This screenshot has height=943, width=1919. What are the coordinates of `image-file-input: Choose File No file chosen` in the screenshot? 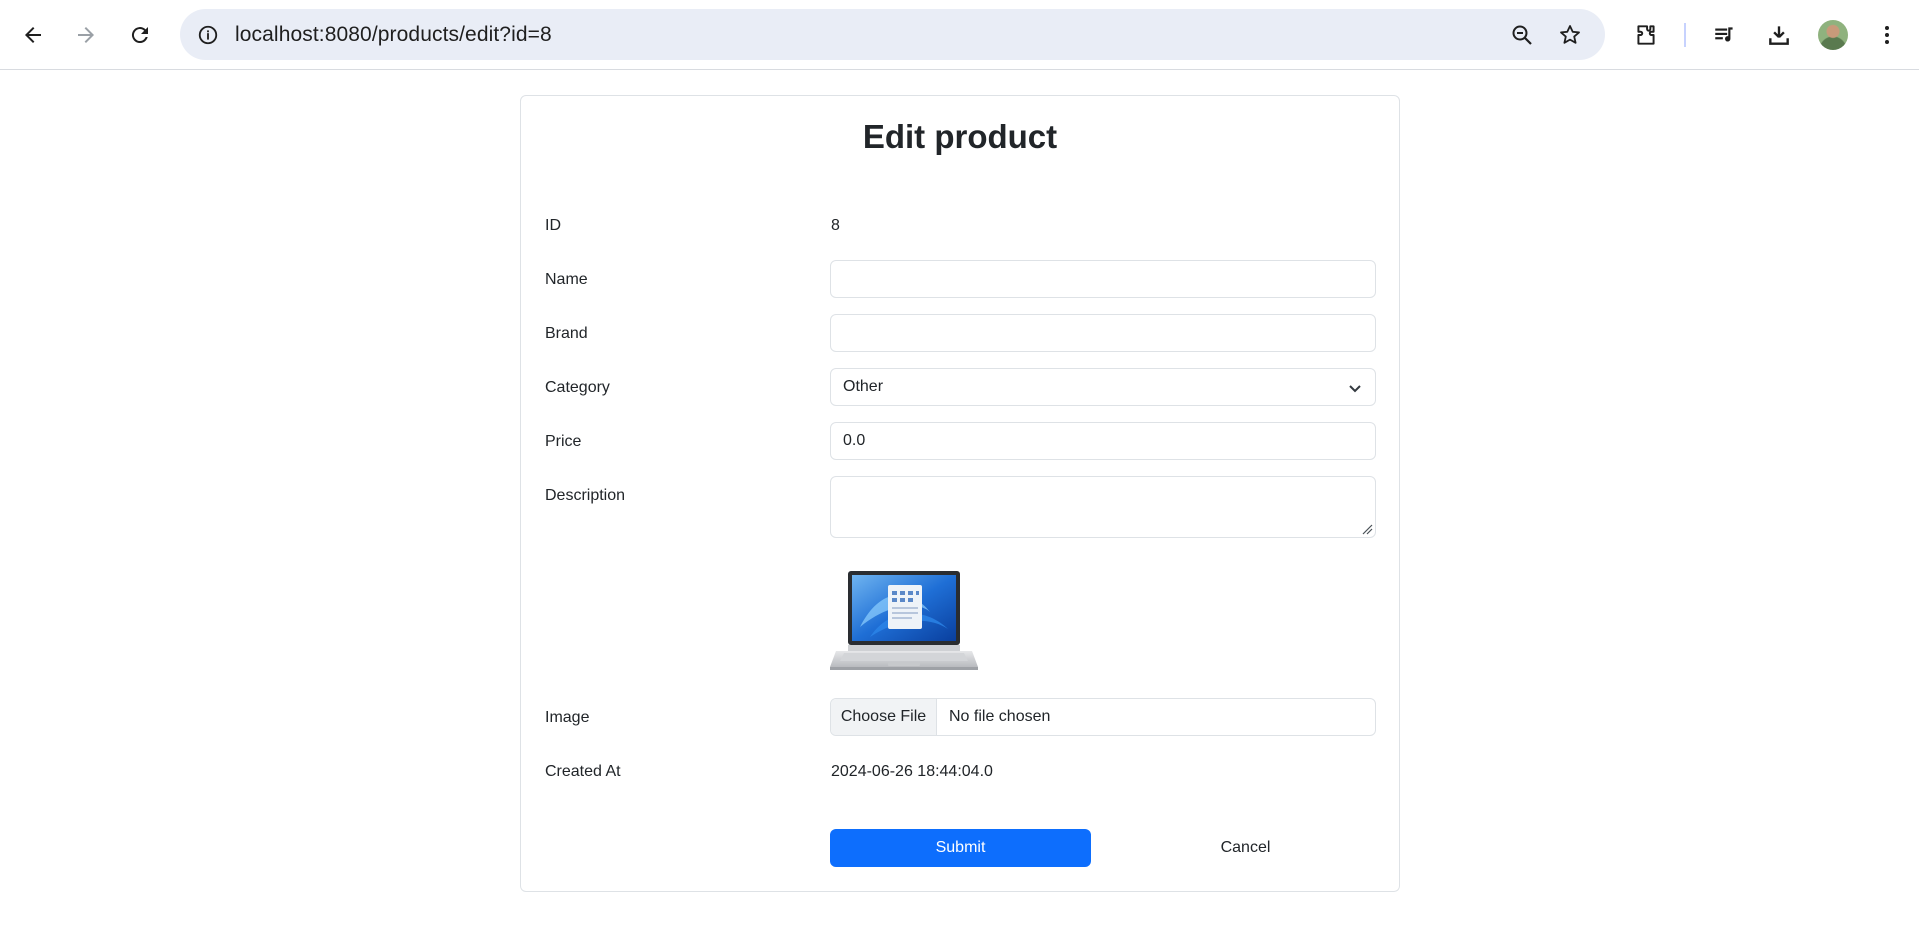 It's located at (1103, 717).